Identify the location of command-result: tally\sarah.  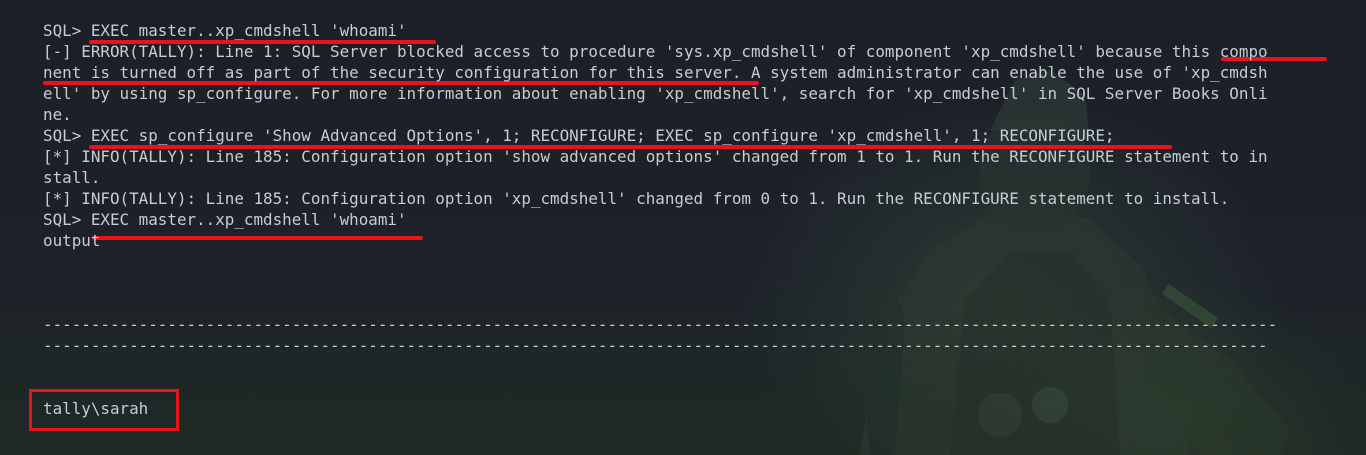
(96, 408).